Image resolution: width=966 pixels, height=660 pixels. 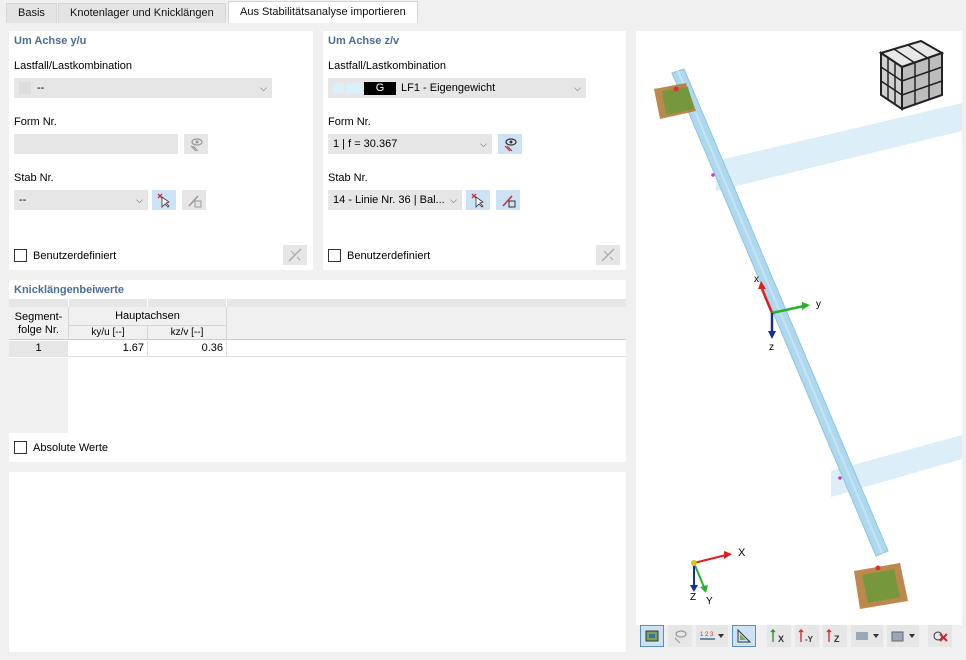 I want to click on results-icon, so click(x=744, y=635).